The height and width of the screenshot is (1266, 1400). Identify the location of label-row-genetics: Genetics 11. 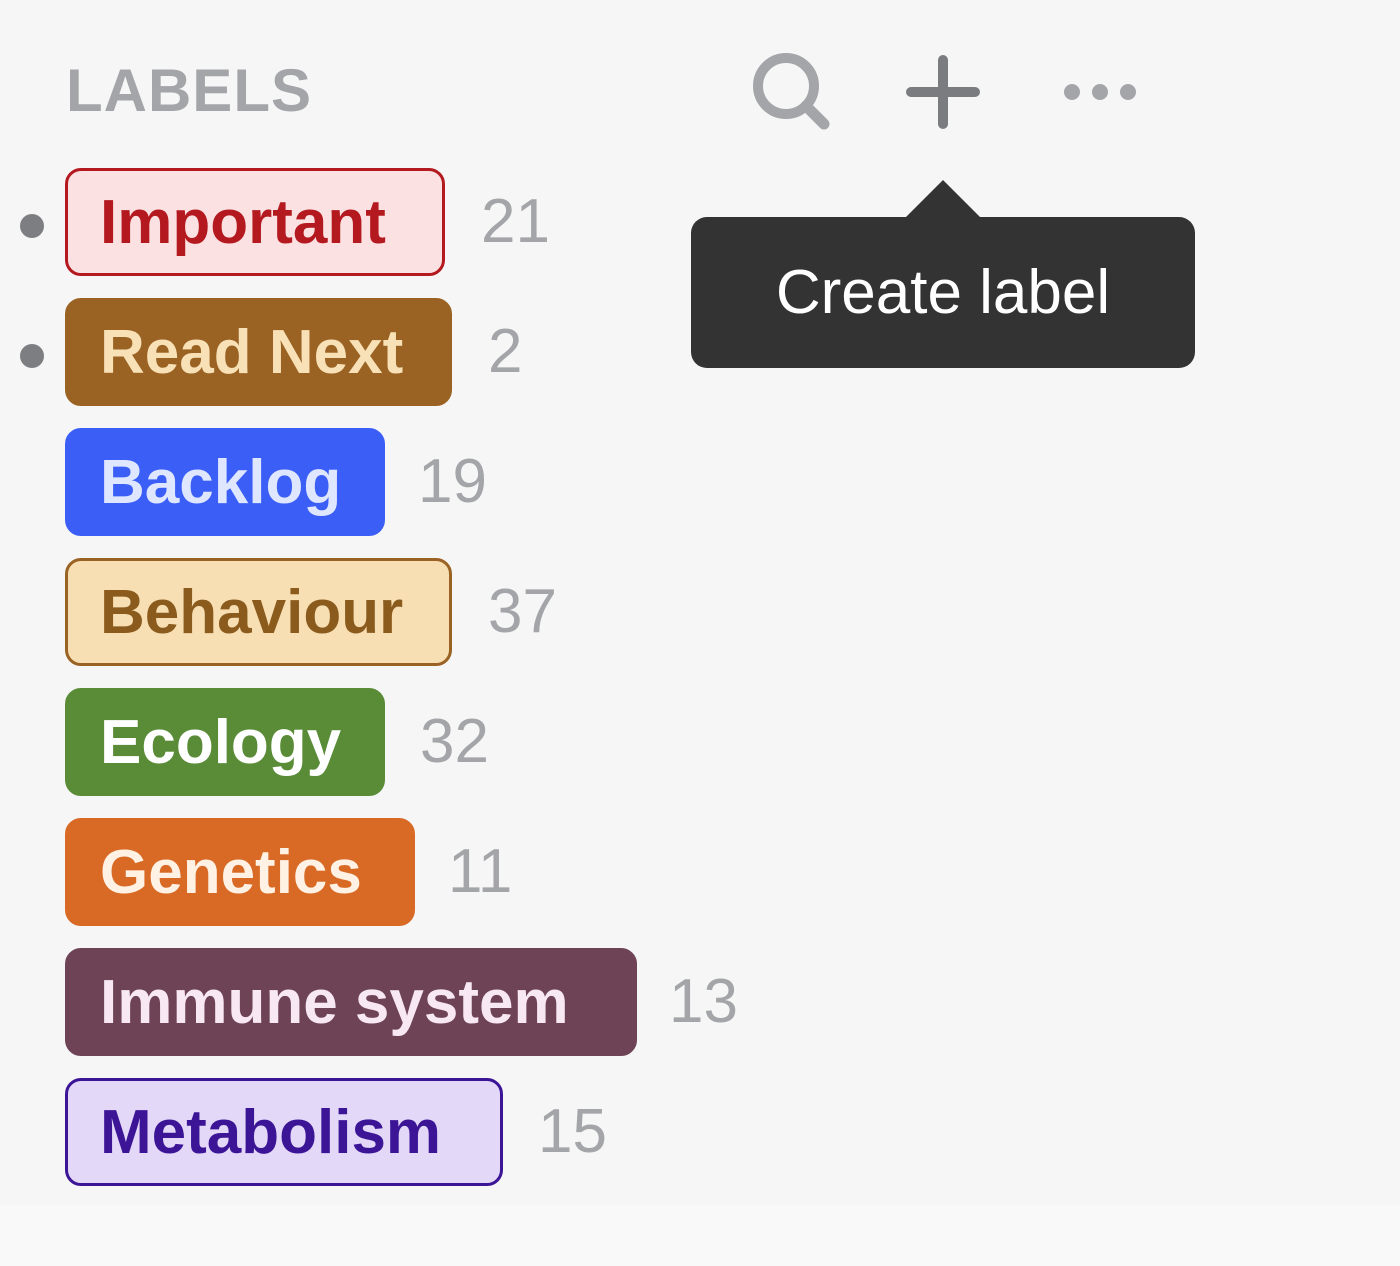
(450, 872).